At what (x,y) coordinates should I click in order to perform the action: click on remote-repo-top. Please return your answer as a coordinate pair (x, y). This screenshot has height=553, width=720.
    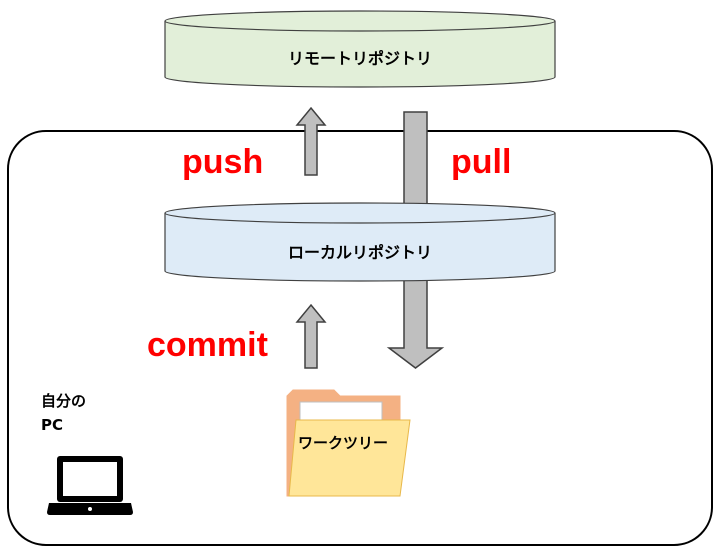
    Looking at the image, I should click on (360, 21).